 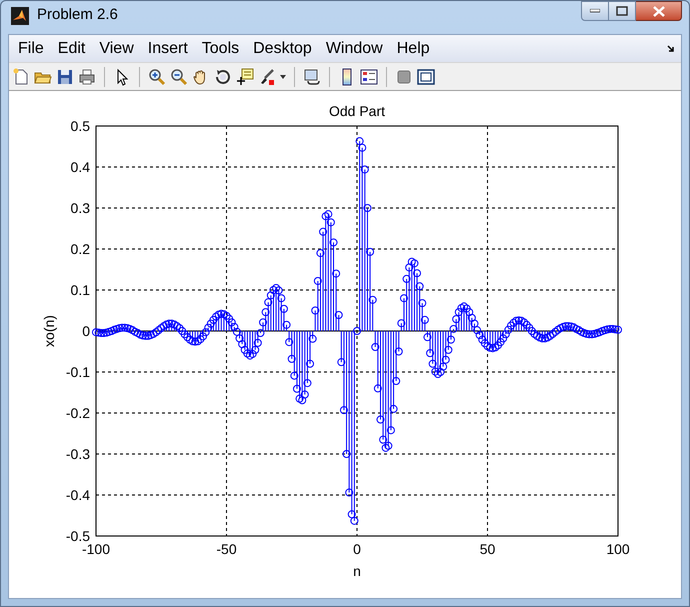 What do you see at coordinates (80, 249) in the screenshot?
I see `y-tick-label: 0.2` at bounding box center [80, 249].